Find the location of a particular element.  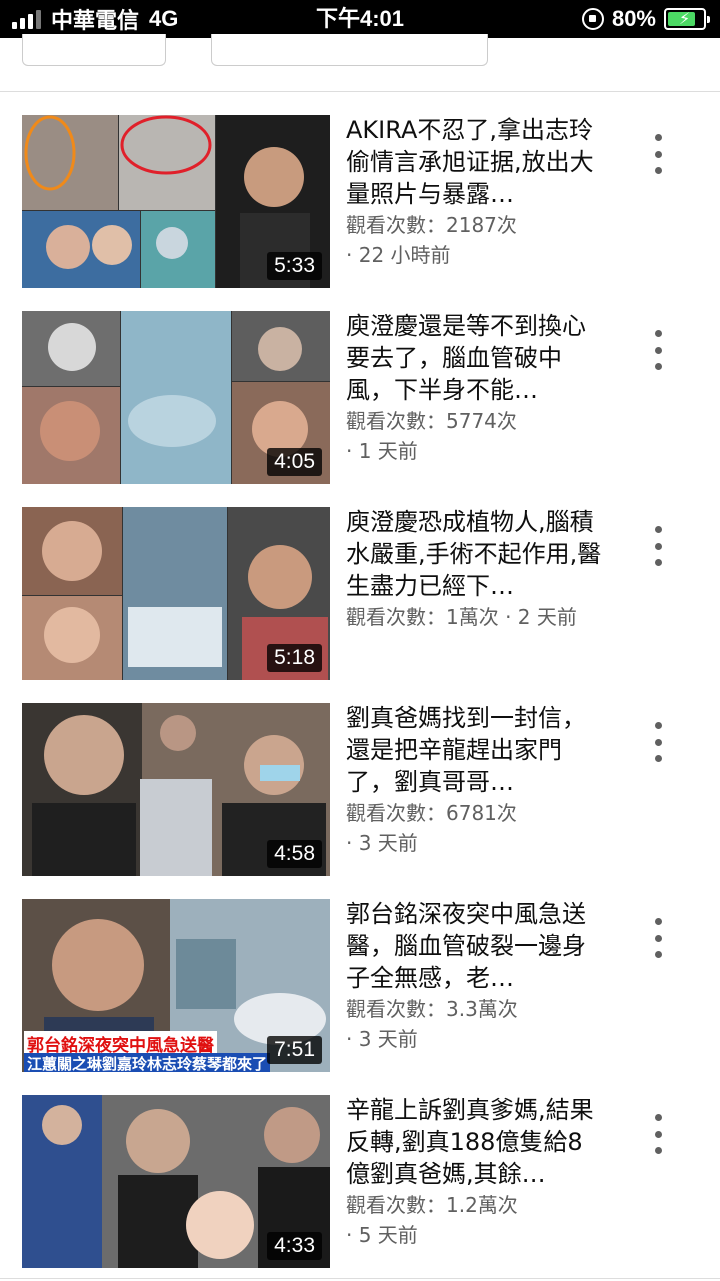

status-bar: 中華電信 4G 下午4:01 80% ⚡ is located at coordinates (360, 19).